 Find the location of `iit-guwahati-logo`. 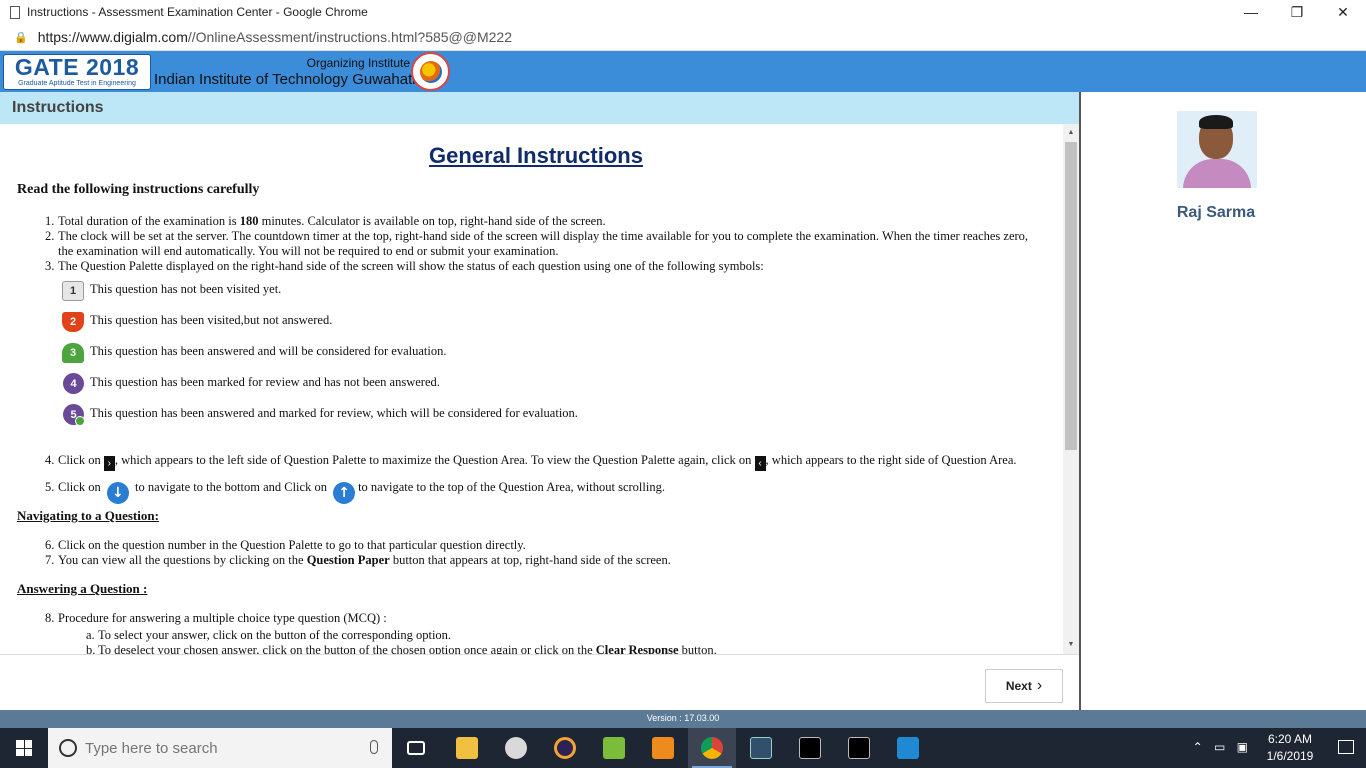

iit-guwahati-logo is located at coordinates (430, 71).